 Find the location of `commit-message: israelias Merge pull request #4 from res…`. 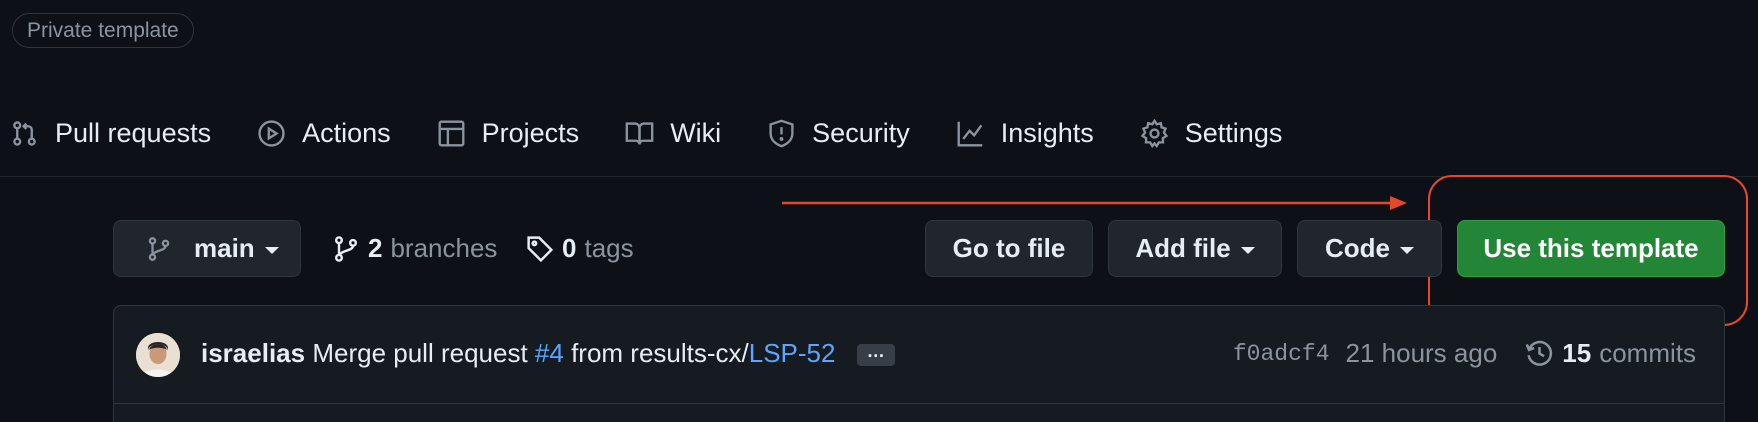

commit-message: israelias Merge pull request #4 from res… is located at coordinates (548, 353).